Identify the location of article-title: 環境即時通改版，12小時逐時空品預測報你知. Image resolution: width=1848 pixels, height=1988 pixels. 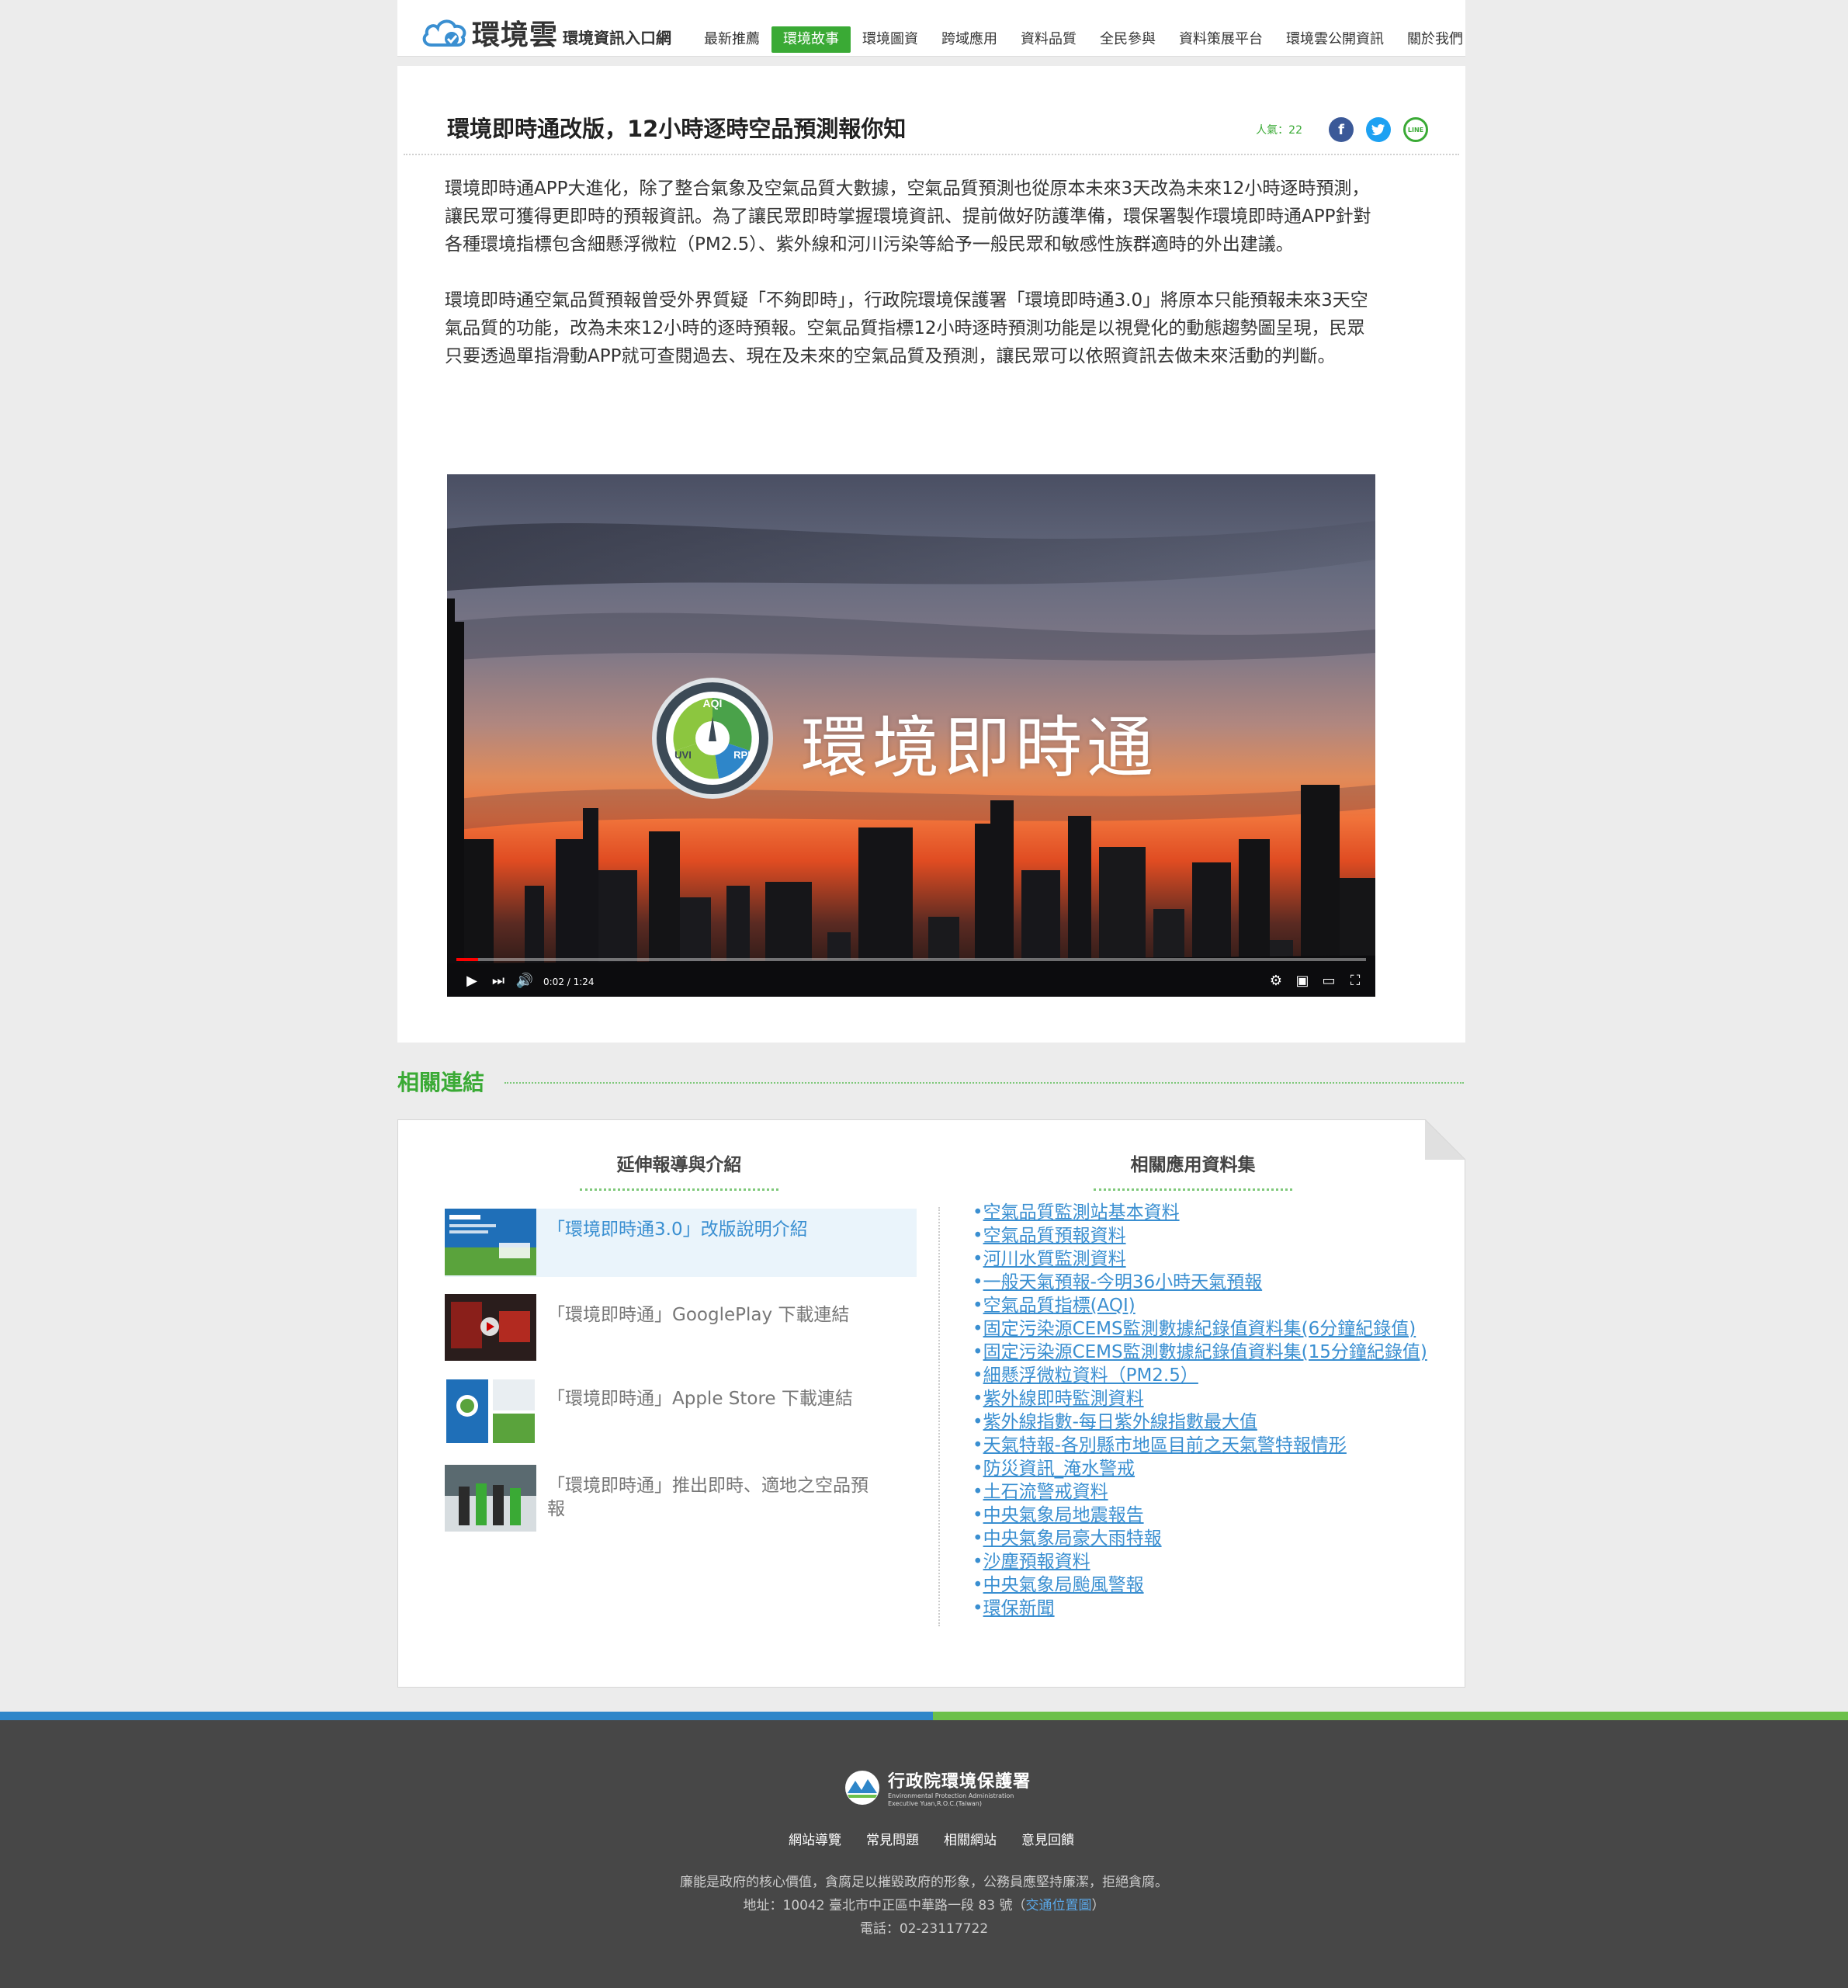
(677, 129).